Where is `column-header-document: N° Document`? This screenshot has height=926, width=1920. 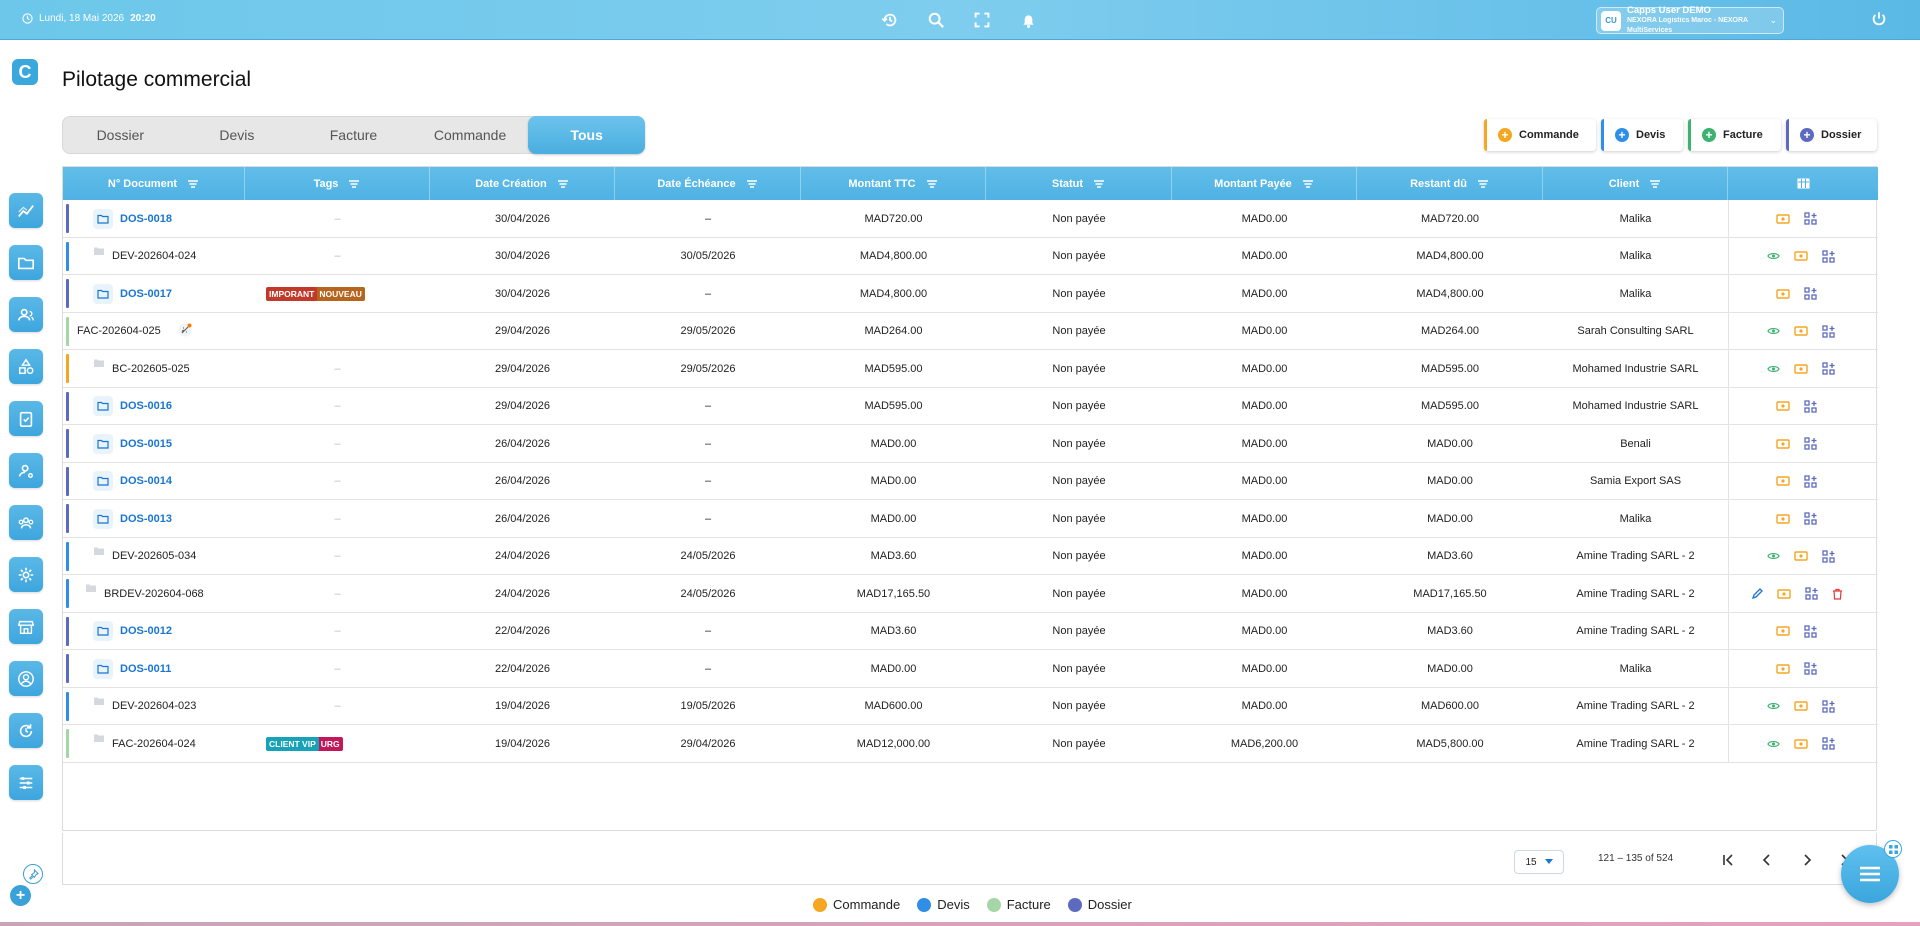 column-header-document: N° Document is located at coordinates (154, 183).